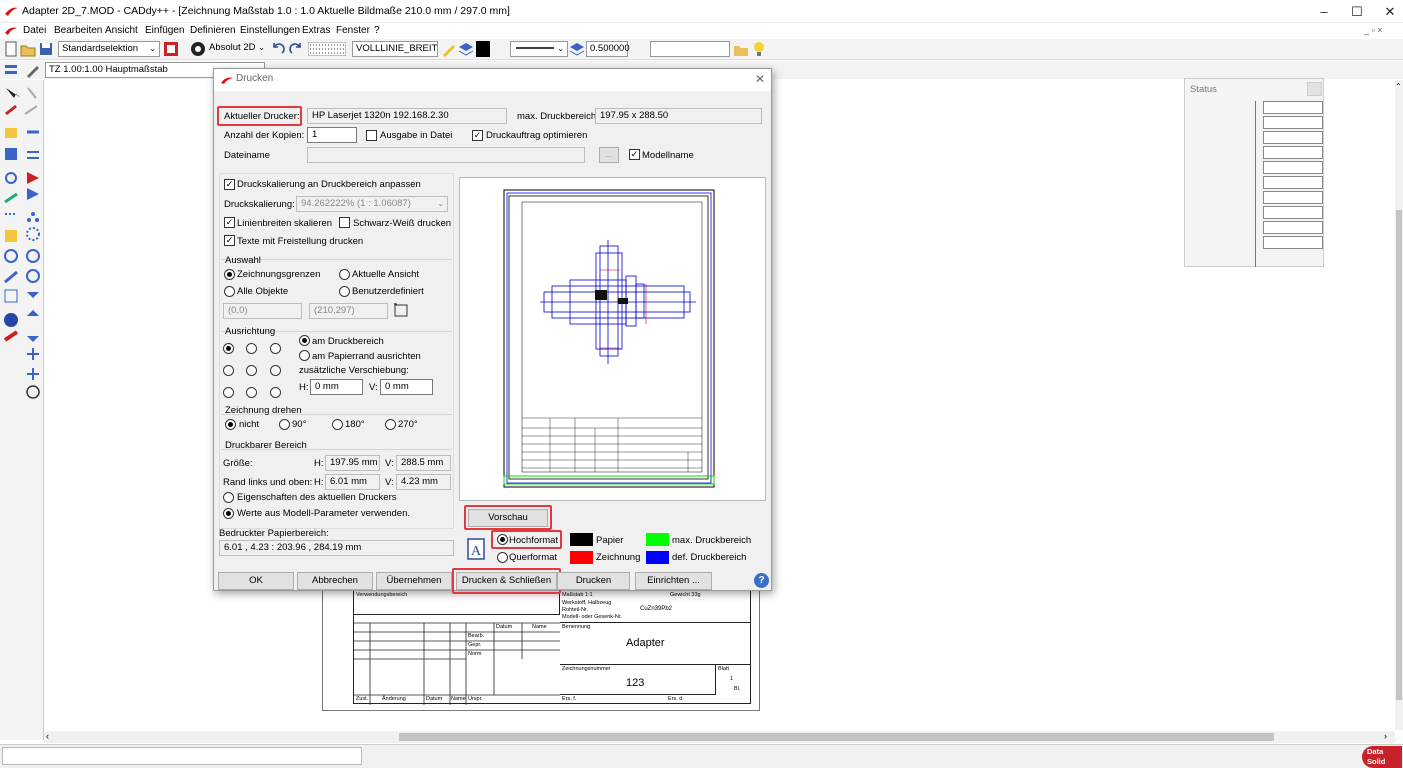 The image size is (1403, 768). Describe the element at coordinates (1357, 11) in the screenshot. I see `maximize-button: ☐` at that location.